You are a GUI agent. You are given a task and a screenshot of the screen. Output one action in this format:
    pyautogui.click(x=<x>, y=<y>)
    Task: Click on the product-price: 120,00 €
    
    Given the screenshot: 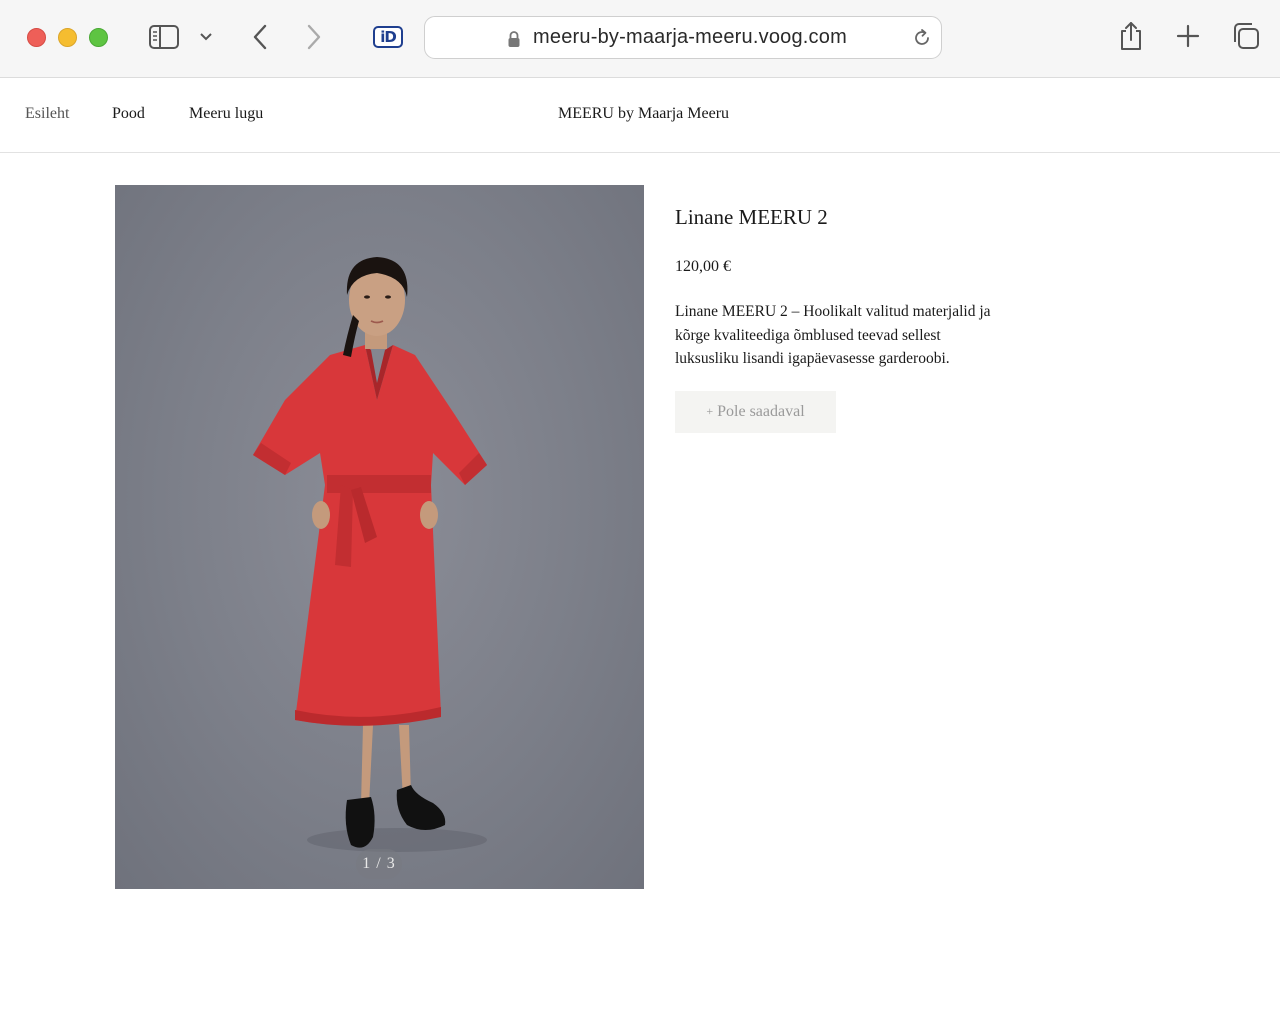 What is the action you would take?
    pyautogui.click(x=703, y=266)
    